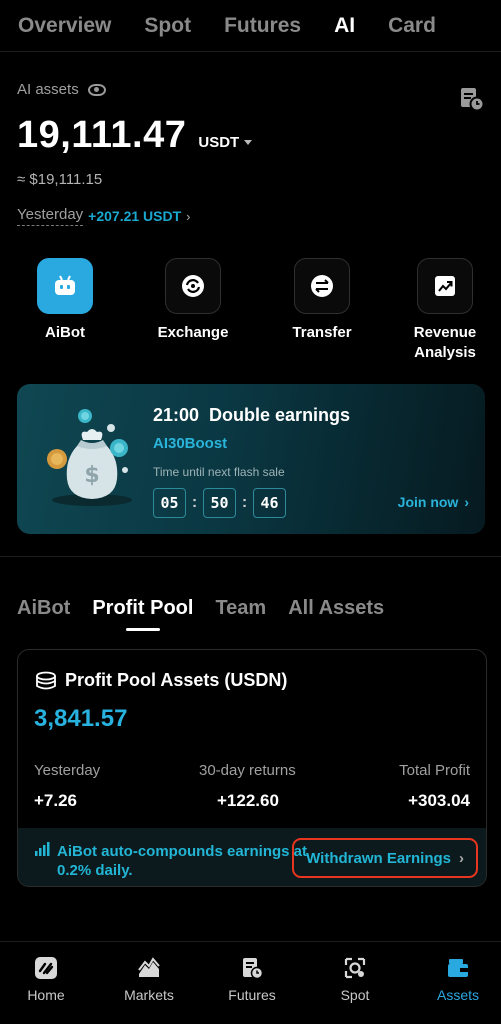  What do you see at coordinates (253, 969) in the screenshot?
I see `futures-icon` at bounding box center [253, 969].